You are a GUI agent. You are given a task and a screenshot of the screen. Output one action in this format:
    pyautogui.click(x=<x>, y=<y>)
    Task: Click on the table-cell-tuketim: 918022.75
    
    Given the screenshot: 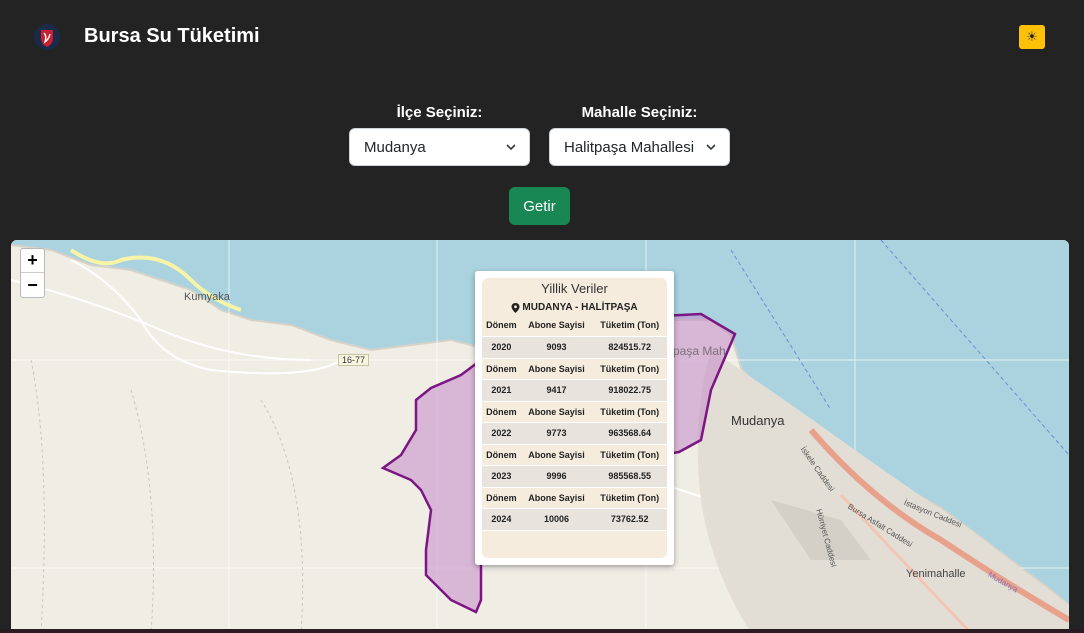 What is the action you would take?
    pyautogui.click(x=629, y=390)
    